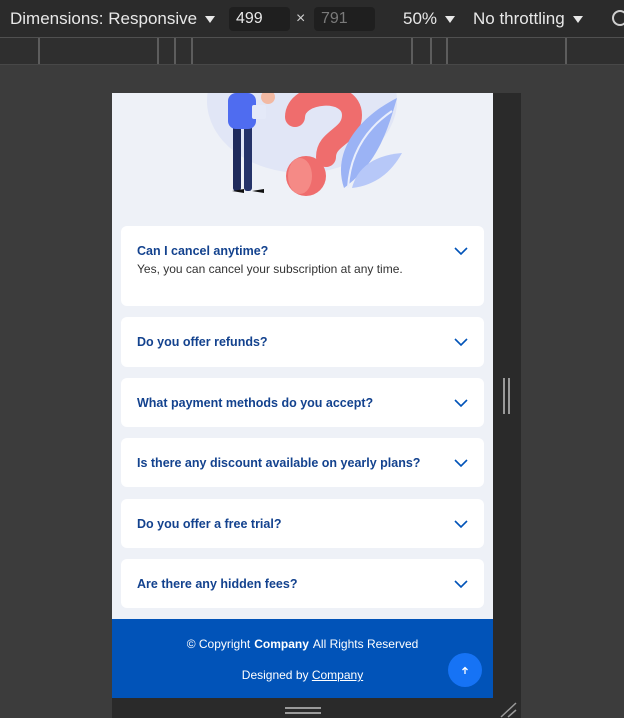 This screenshot has width=624, height=718. I want to click on faq-item: Do you offer a free trial?, so click(302, 523).